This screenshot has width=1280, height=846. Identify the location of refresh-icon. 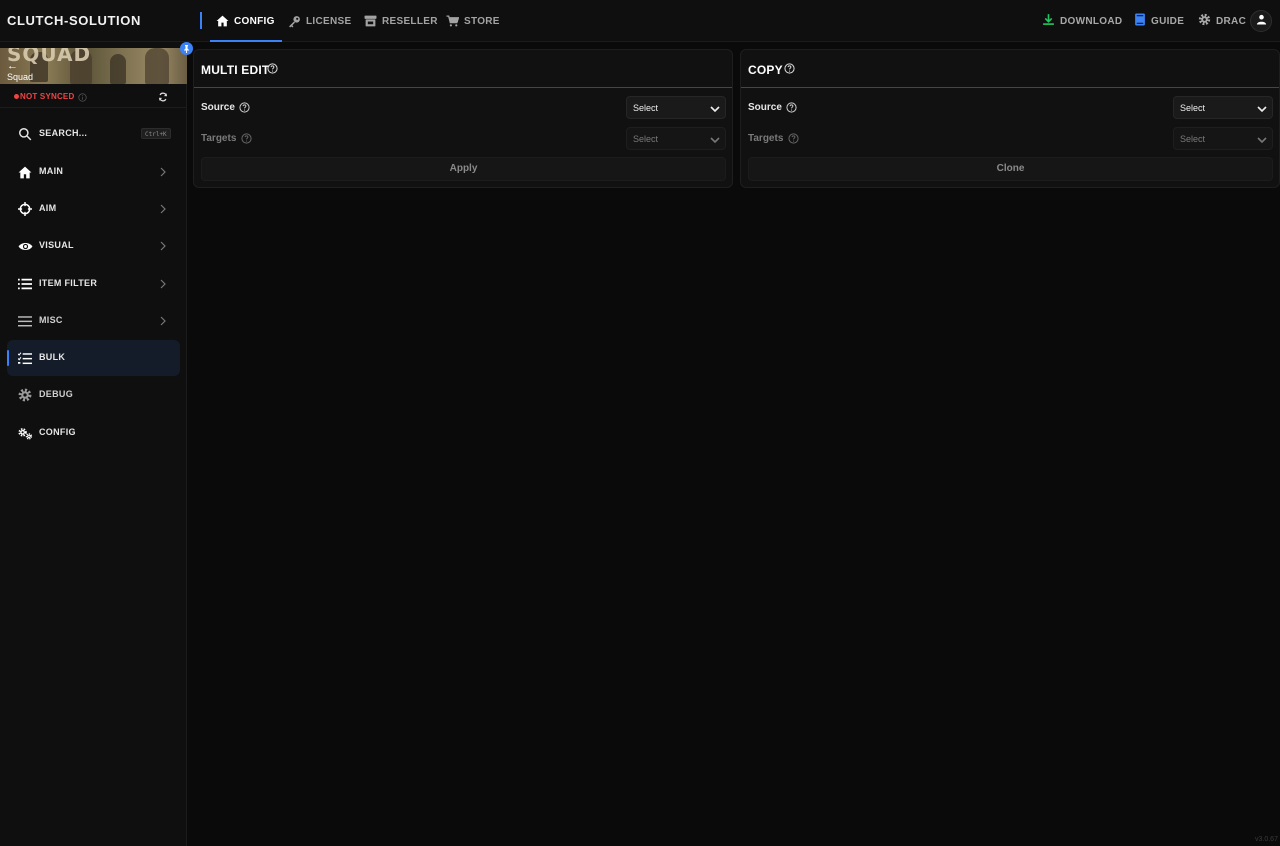
(163, 98).